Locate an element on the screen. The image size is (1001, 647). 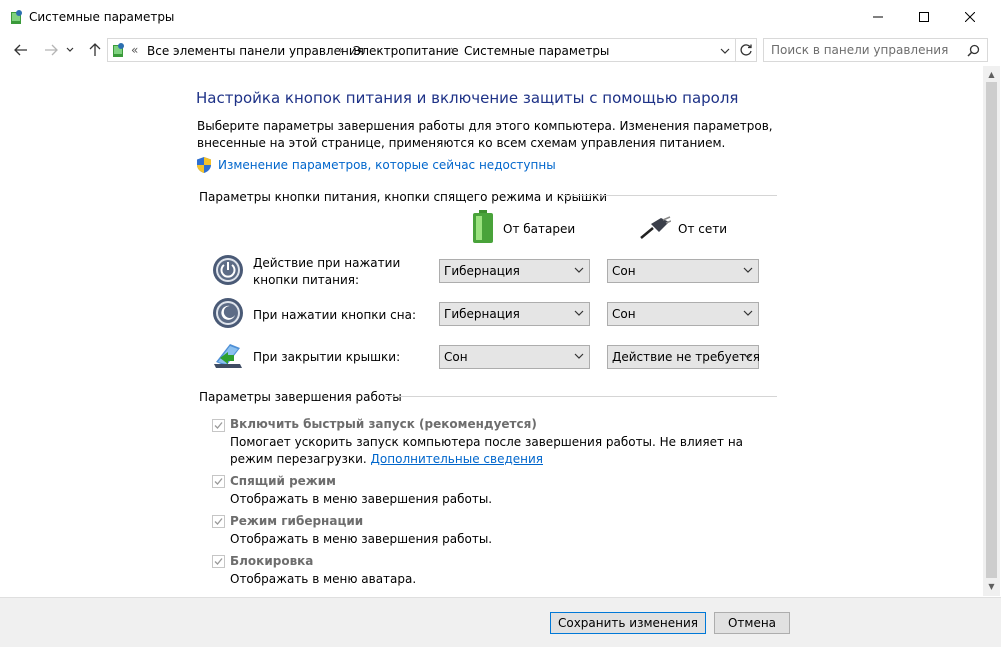
hibernate-checkbox is located at coordinates (218, 521).